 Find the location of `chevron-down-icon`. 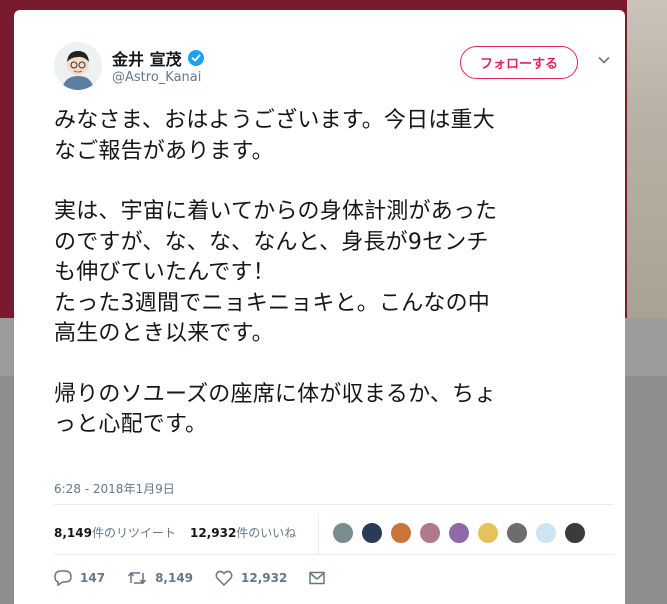

chevron-down-icon is located at coordinates (604, 60).